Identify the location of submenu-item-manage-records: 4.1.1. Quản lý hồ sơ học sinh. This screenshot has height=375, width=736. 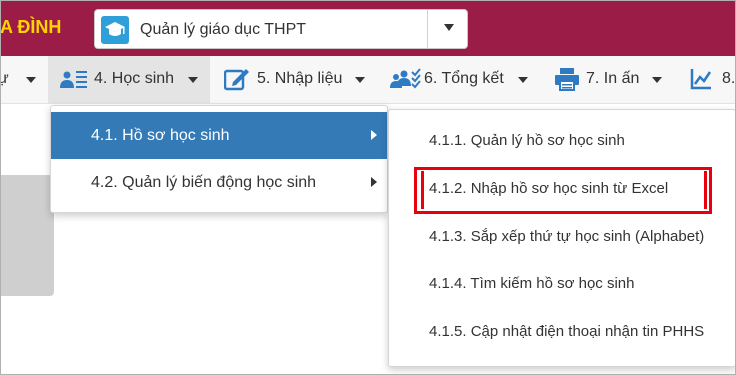
(562, 142).